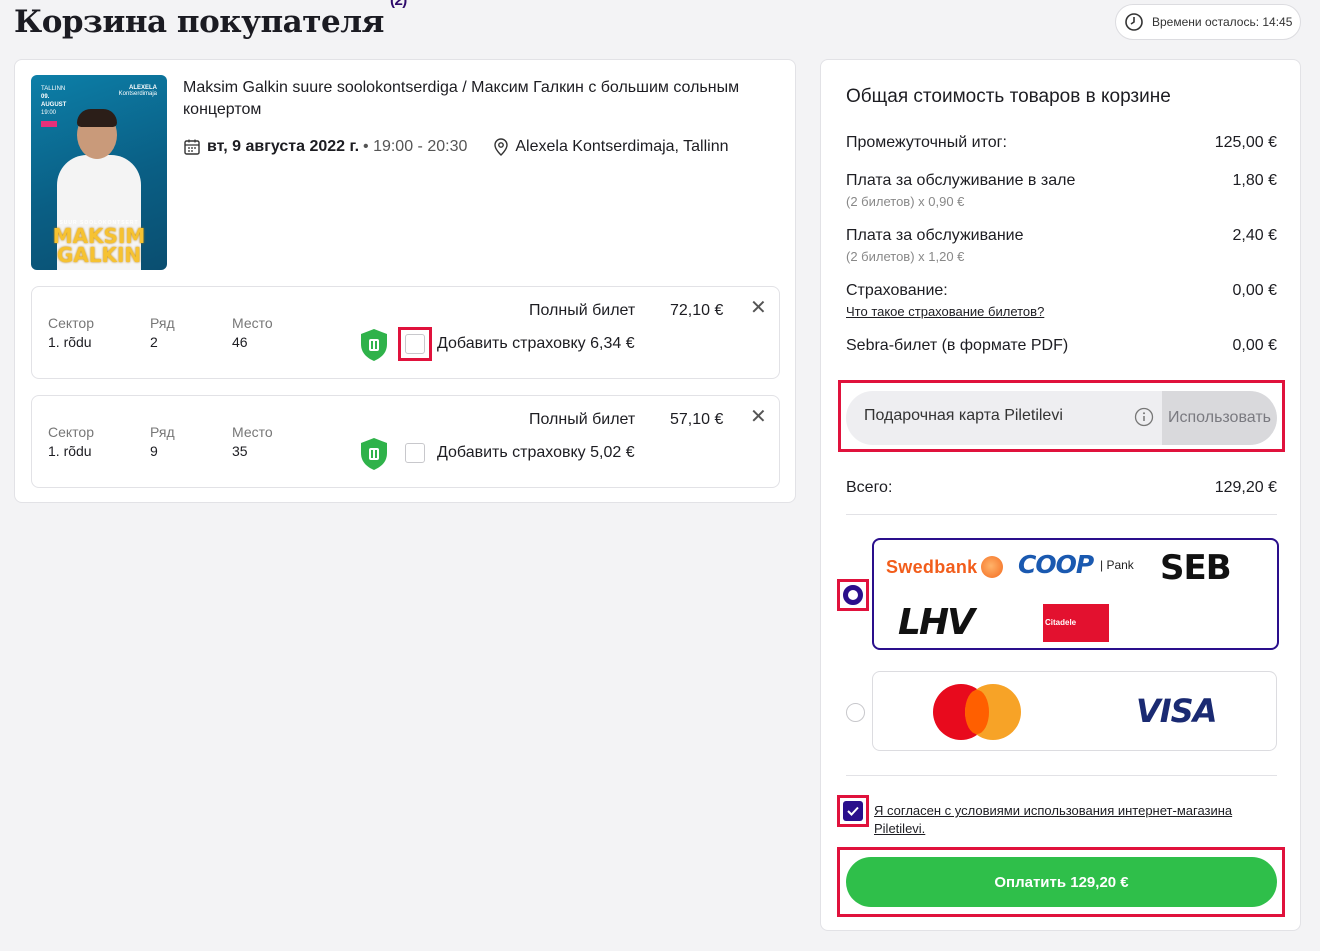 The image size is (1320, 951). What do you see at coordinates (1134, 22) in the screenshot?
I see `clock-icon` at bounding box center [1134, 22].